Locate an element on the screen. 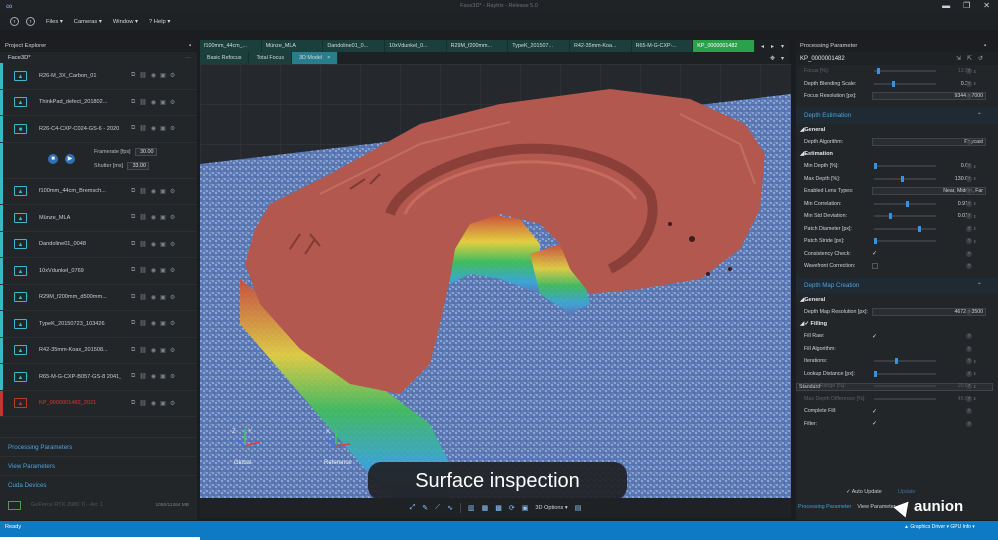 The image size is (998, 540). chart-icon: ▦ is located at coordinates (485, 508).